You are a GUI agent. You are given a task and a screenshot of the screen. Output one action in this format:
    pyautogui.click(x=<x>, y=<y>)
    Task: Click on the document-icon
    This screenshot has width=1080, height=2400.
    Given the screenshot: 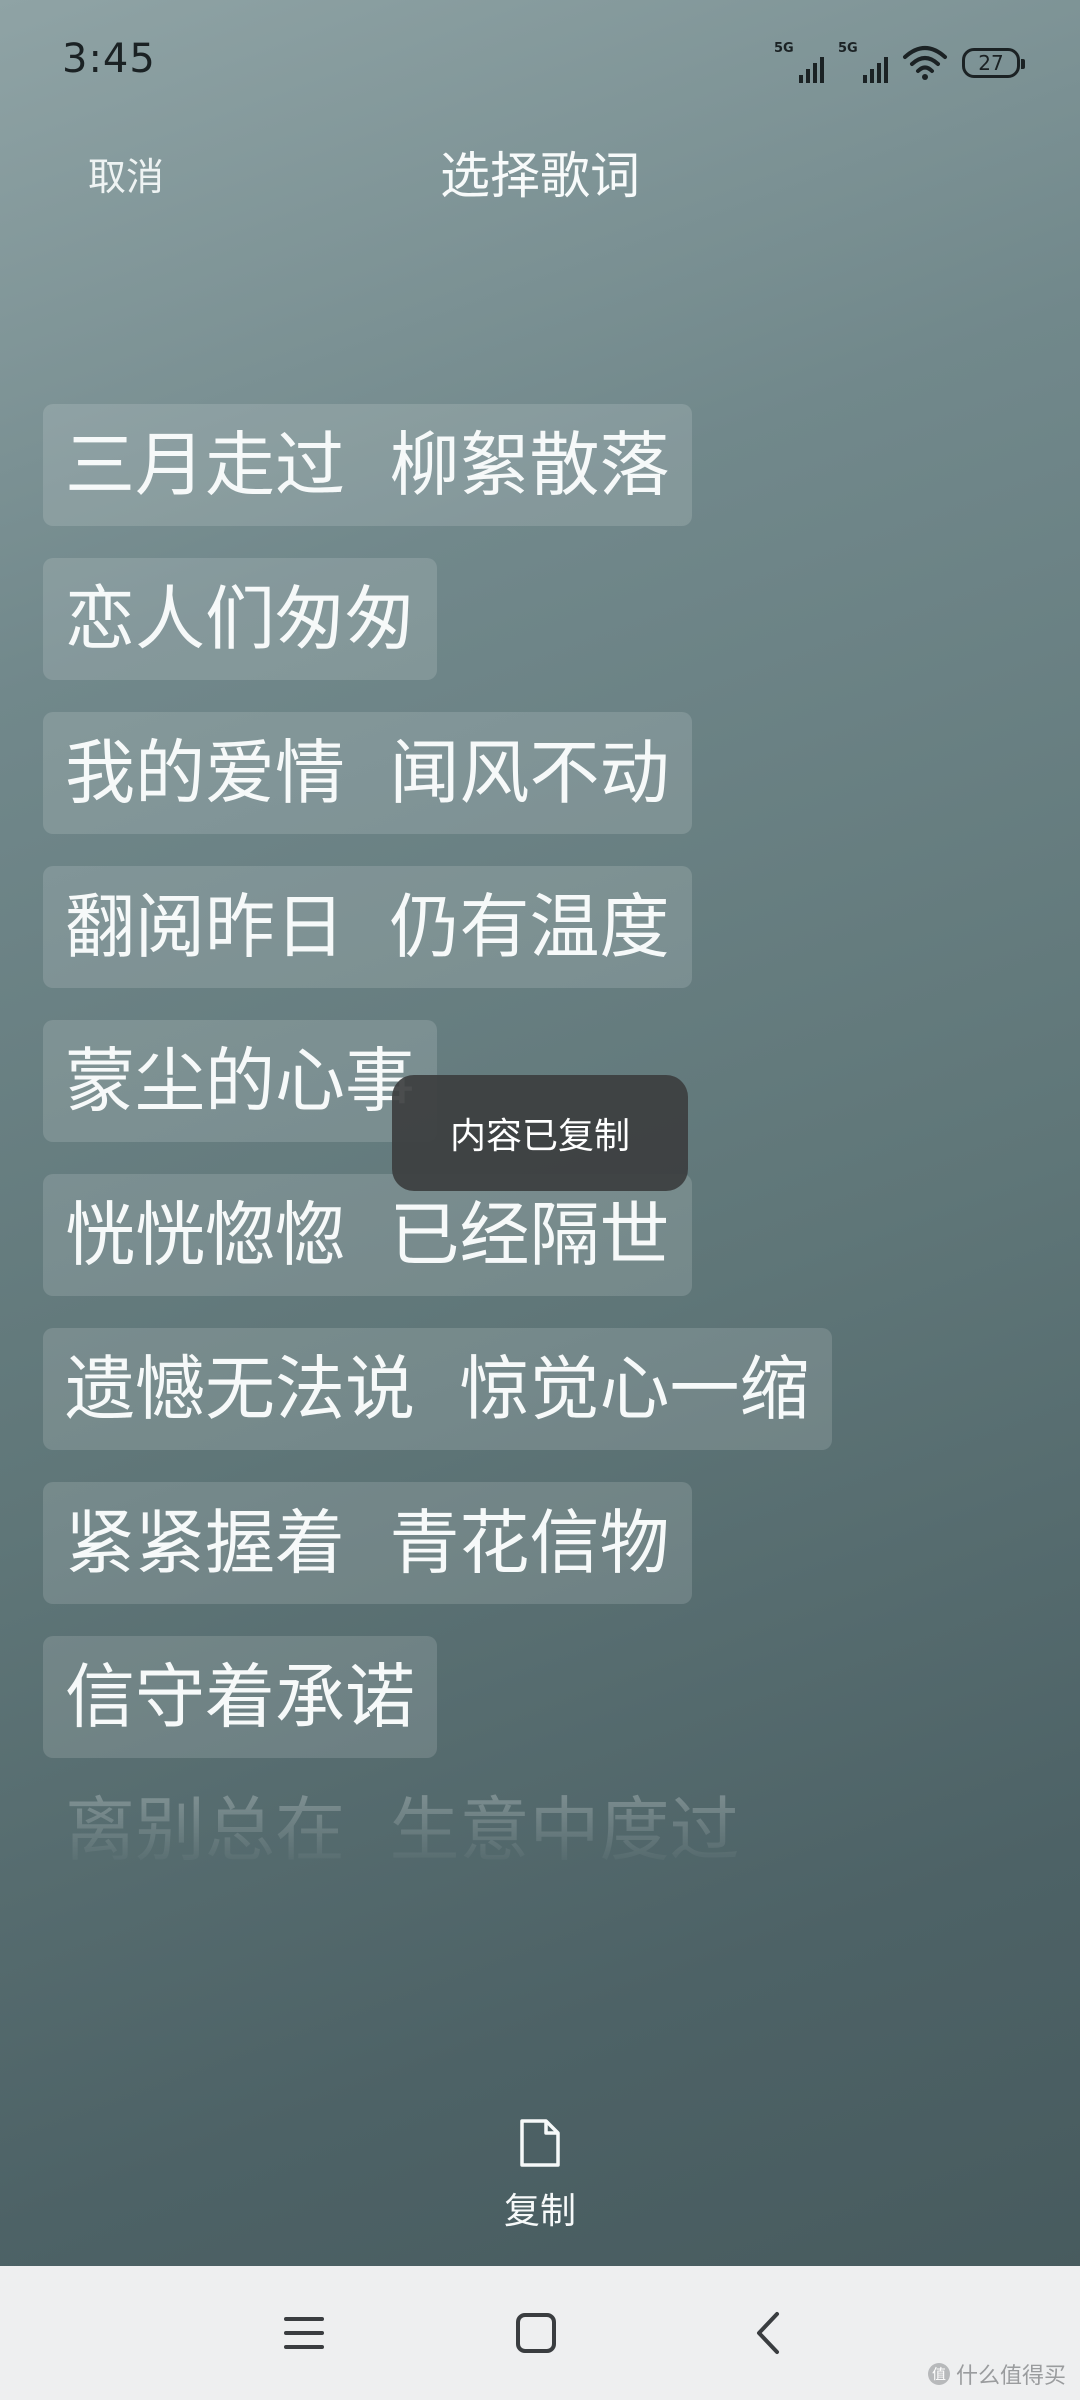 What is the action you would take?
    pyautogui.click(x=540, y=2143)
    